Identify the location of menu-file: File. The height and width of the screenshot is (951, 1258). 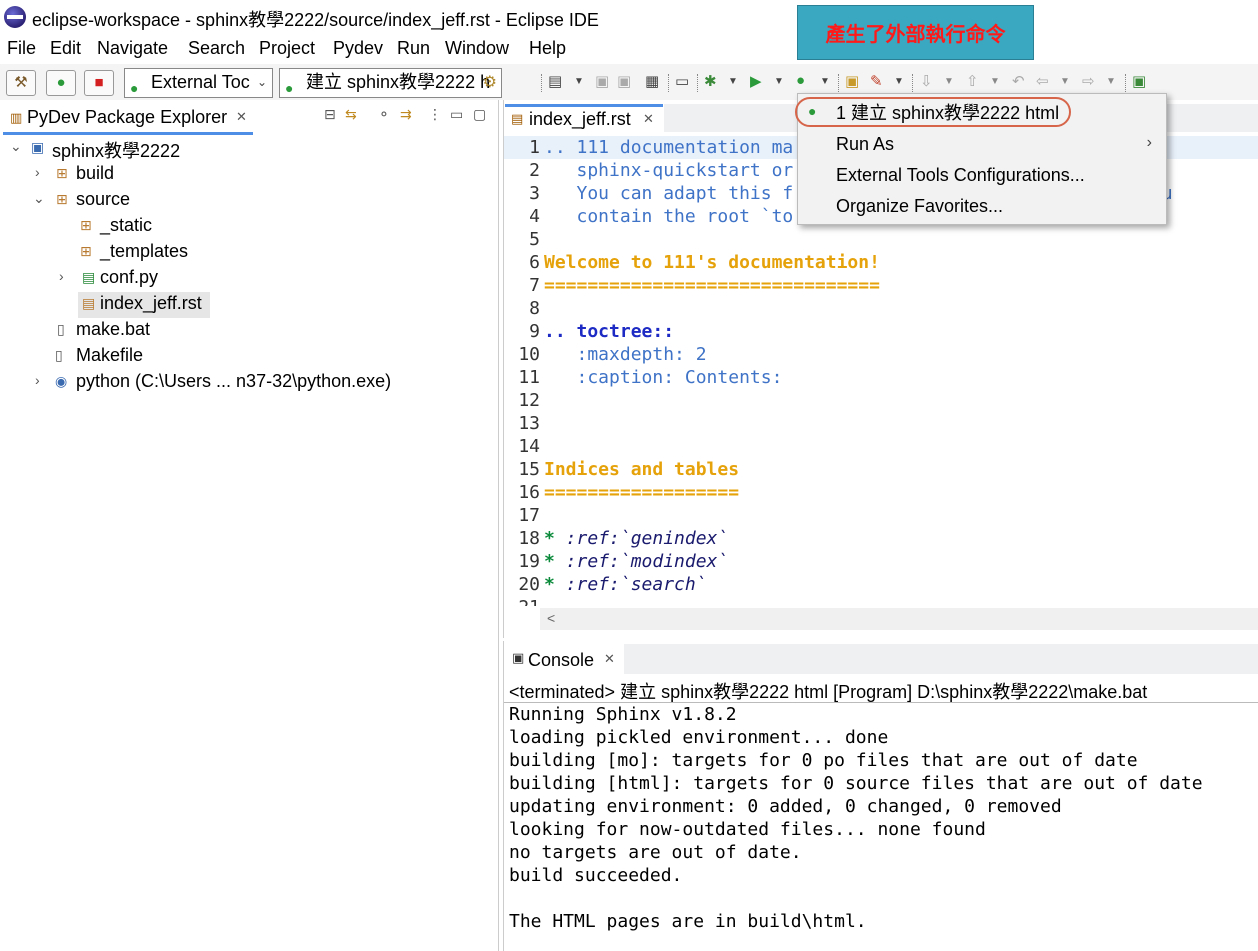
(21, 48).